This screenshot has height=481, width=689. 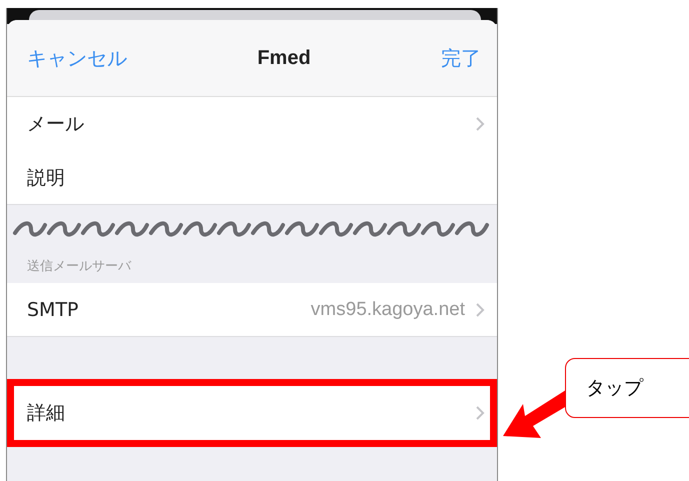 I want to click on row-label: 詳細, so click(x=46, y=413).